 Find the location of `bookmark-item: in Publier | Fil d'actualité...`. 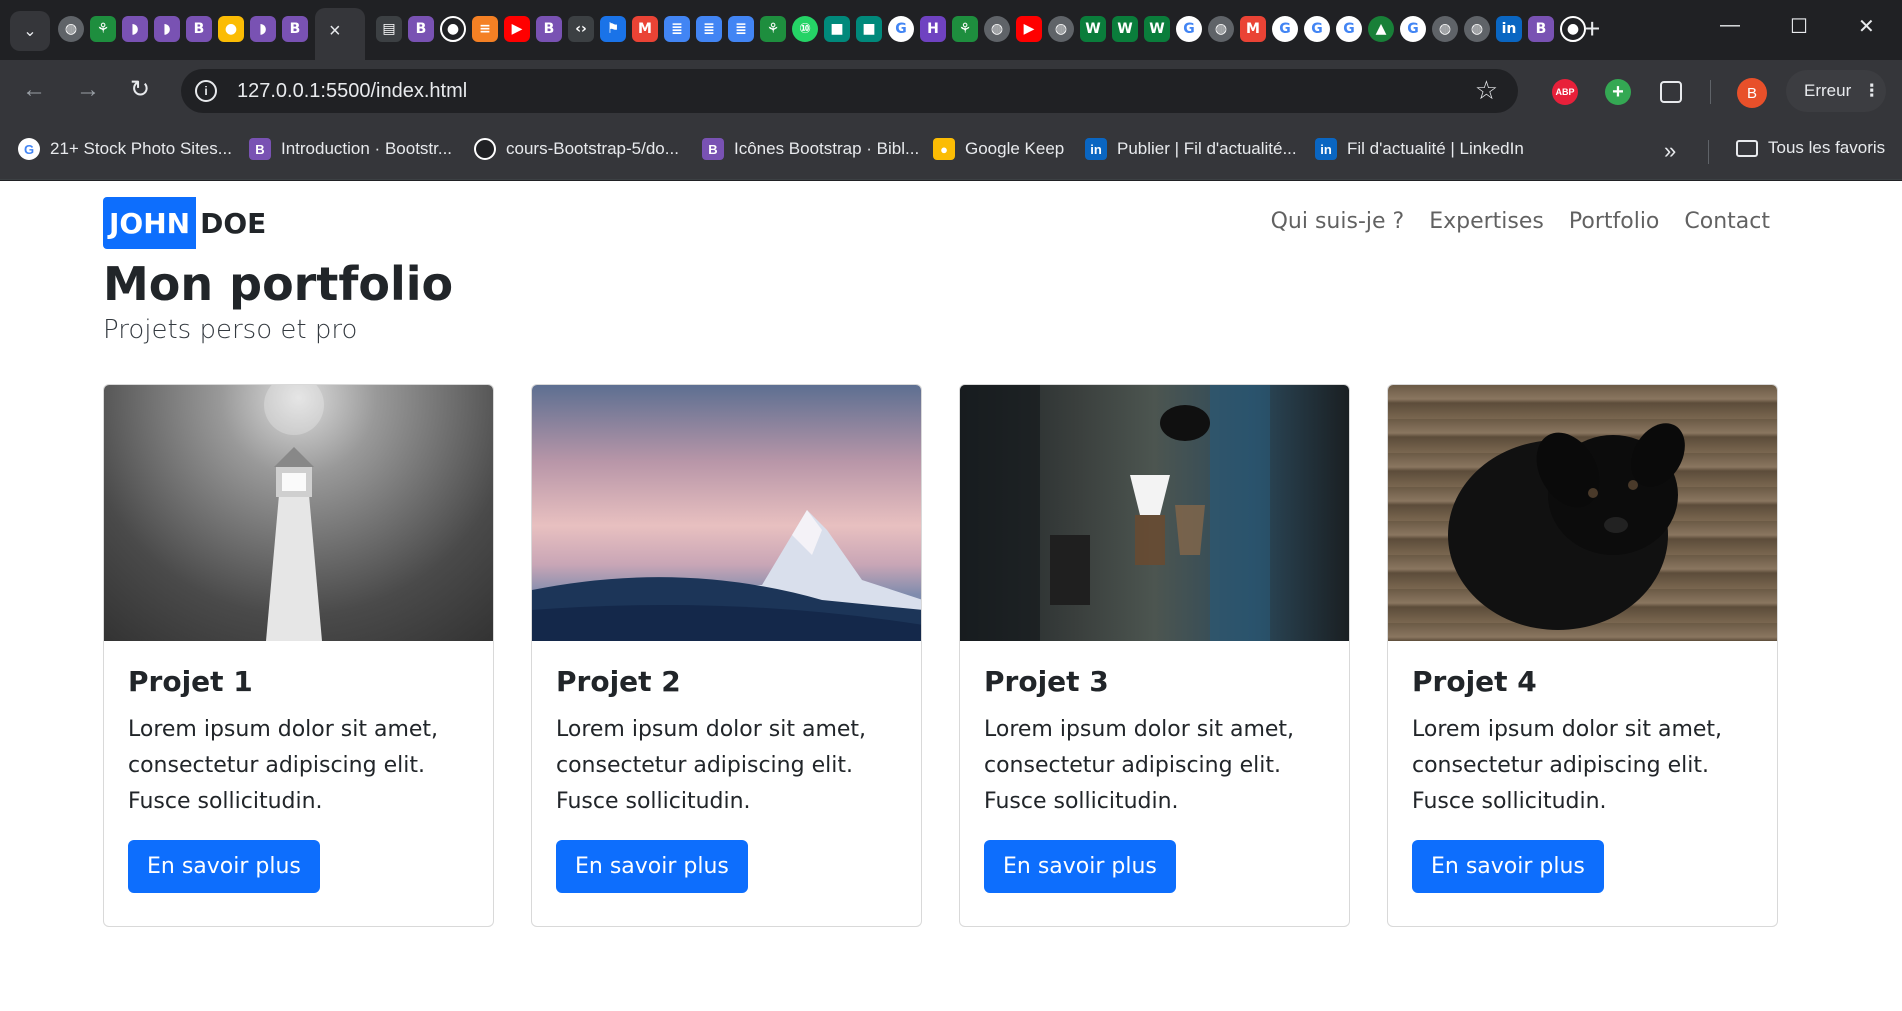

bookmark-item: in Publier | Fil d'actualité... is located at coordinates (1191, 149).